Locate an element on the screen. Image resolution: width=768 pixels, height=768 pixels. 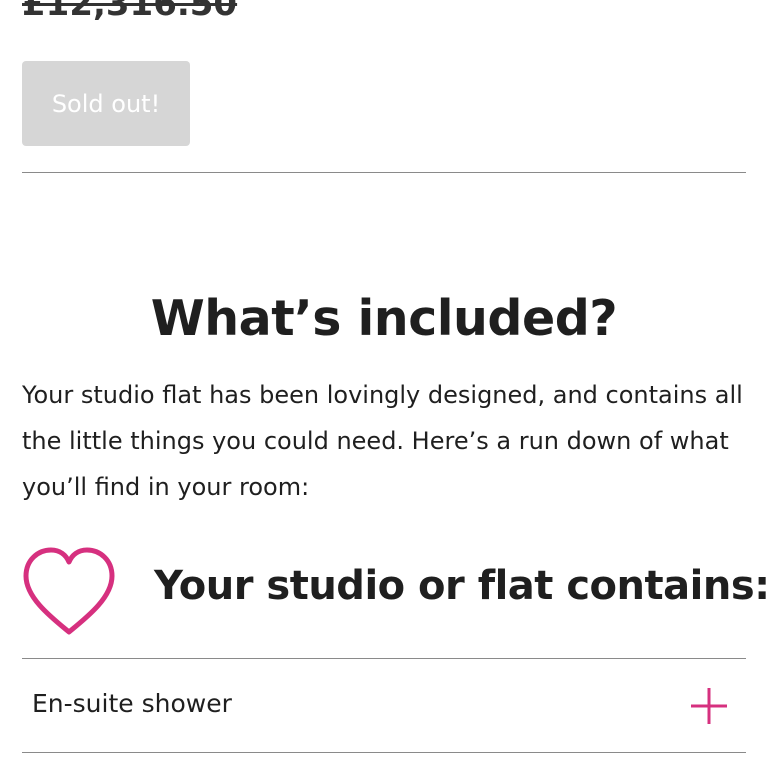
accordion-item-label: En-suite shower is located at coordinates (132, 703).